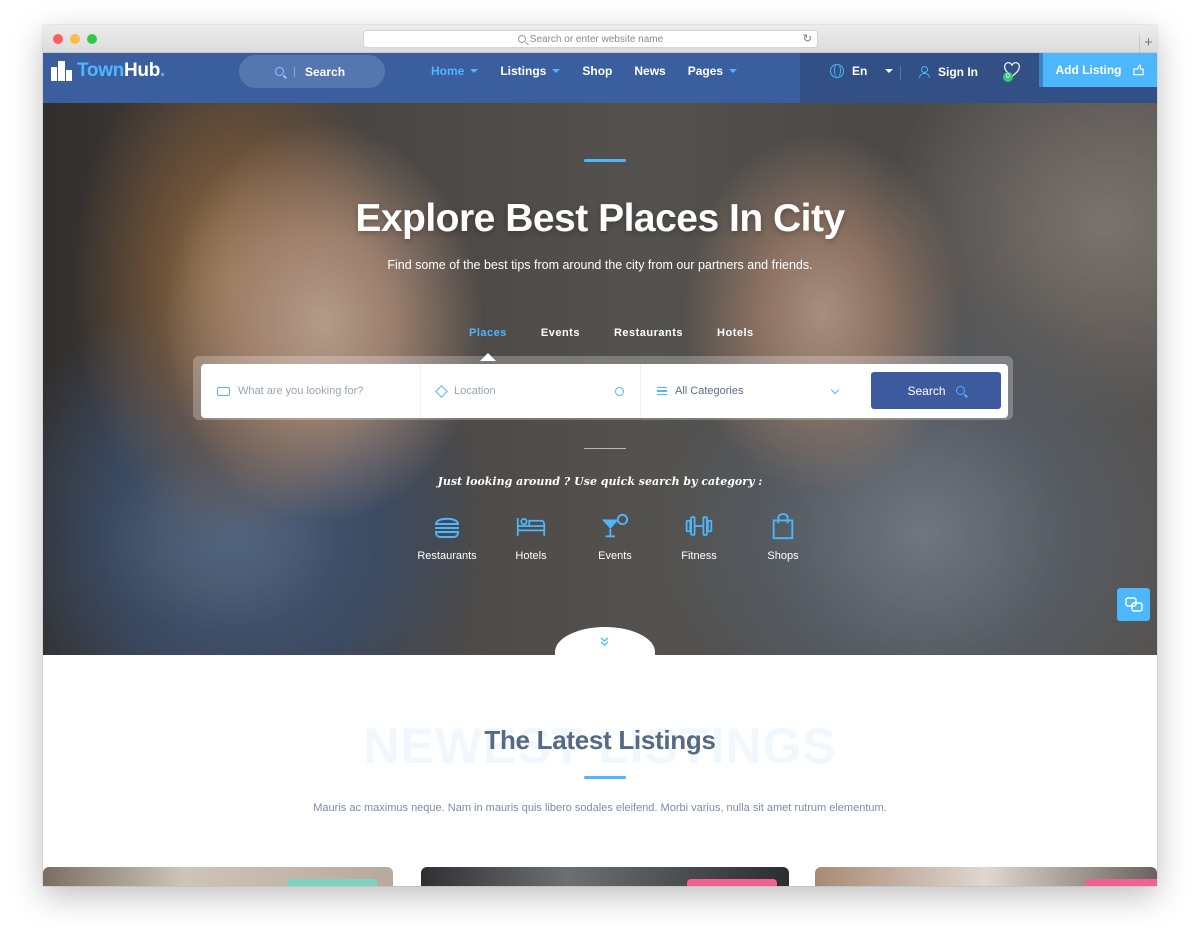 The width and height of the screenshot is (1200, 946). I want to click on bed-icon, so click(531, 527).